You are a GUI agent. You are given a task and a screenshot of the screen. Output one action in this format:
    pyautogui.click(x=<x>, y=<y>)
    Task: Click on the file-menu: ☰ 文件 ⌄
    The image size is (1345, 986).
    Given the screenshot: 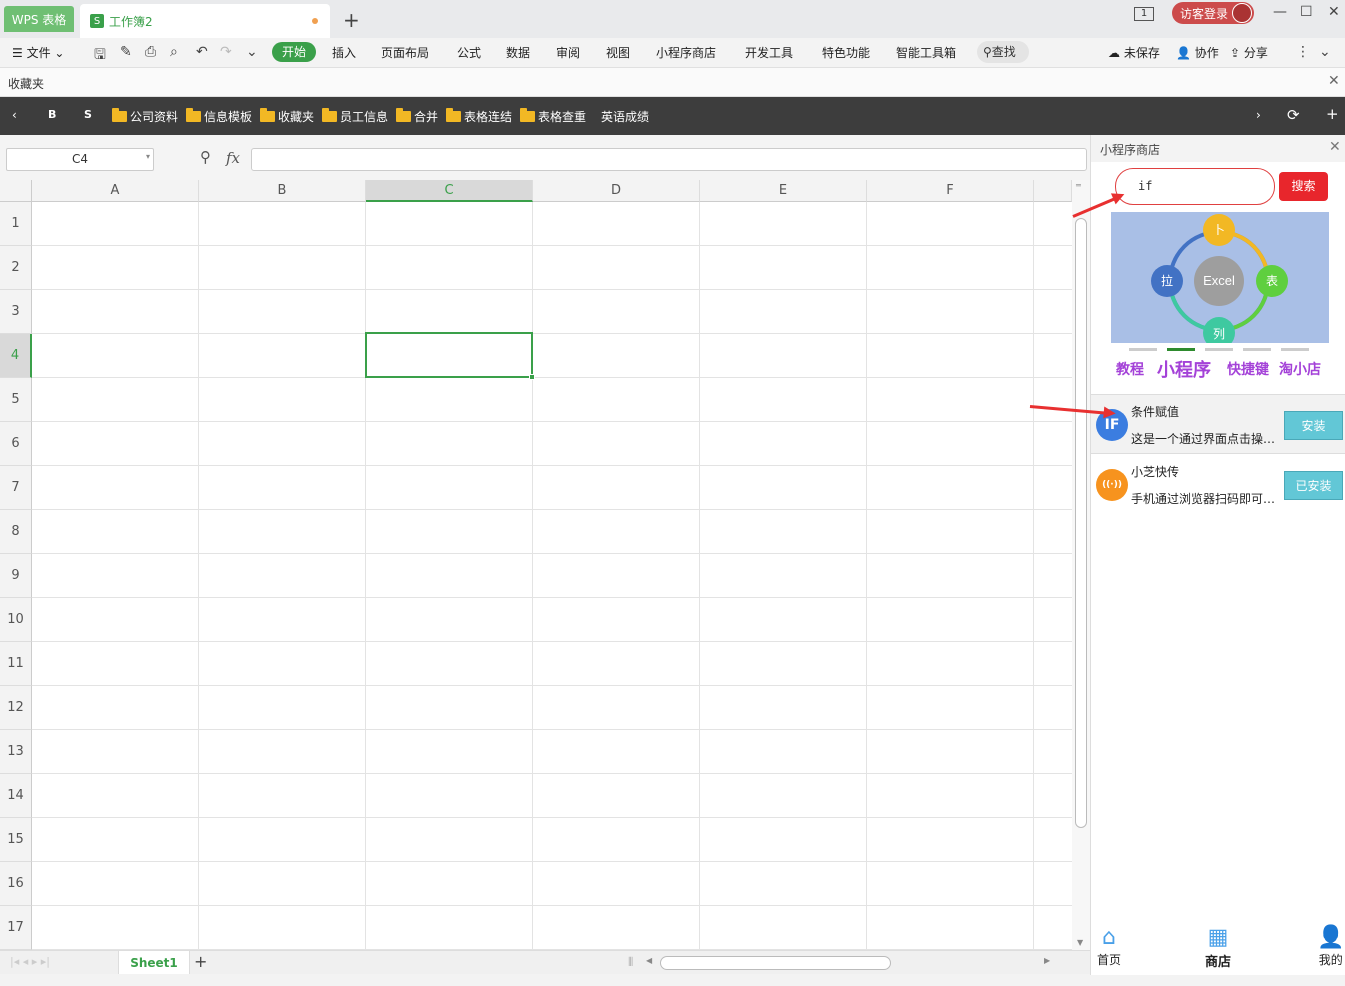 What is the action you would take?
    pyautogui.click(x=38, y=52)
    